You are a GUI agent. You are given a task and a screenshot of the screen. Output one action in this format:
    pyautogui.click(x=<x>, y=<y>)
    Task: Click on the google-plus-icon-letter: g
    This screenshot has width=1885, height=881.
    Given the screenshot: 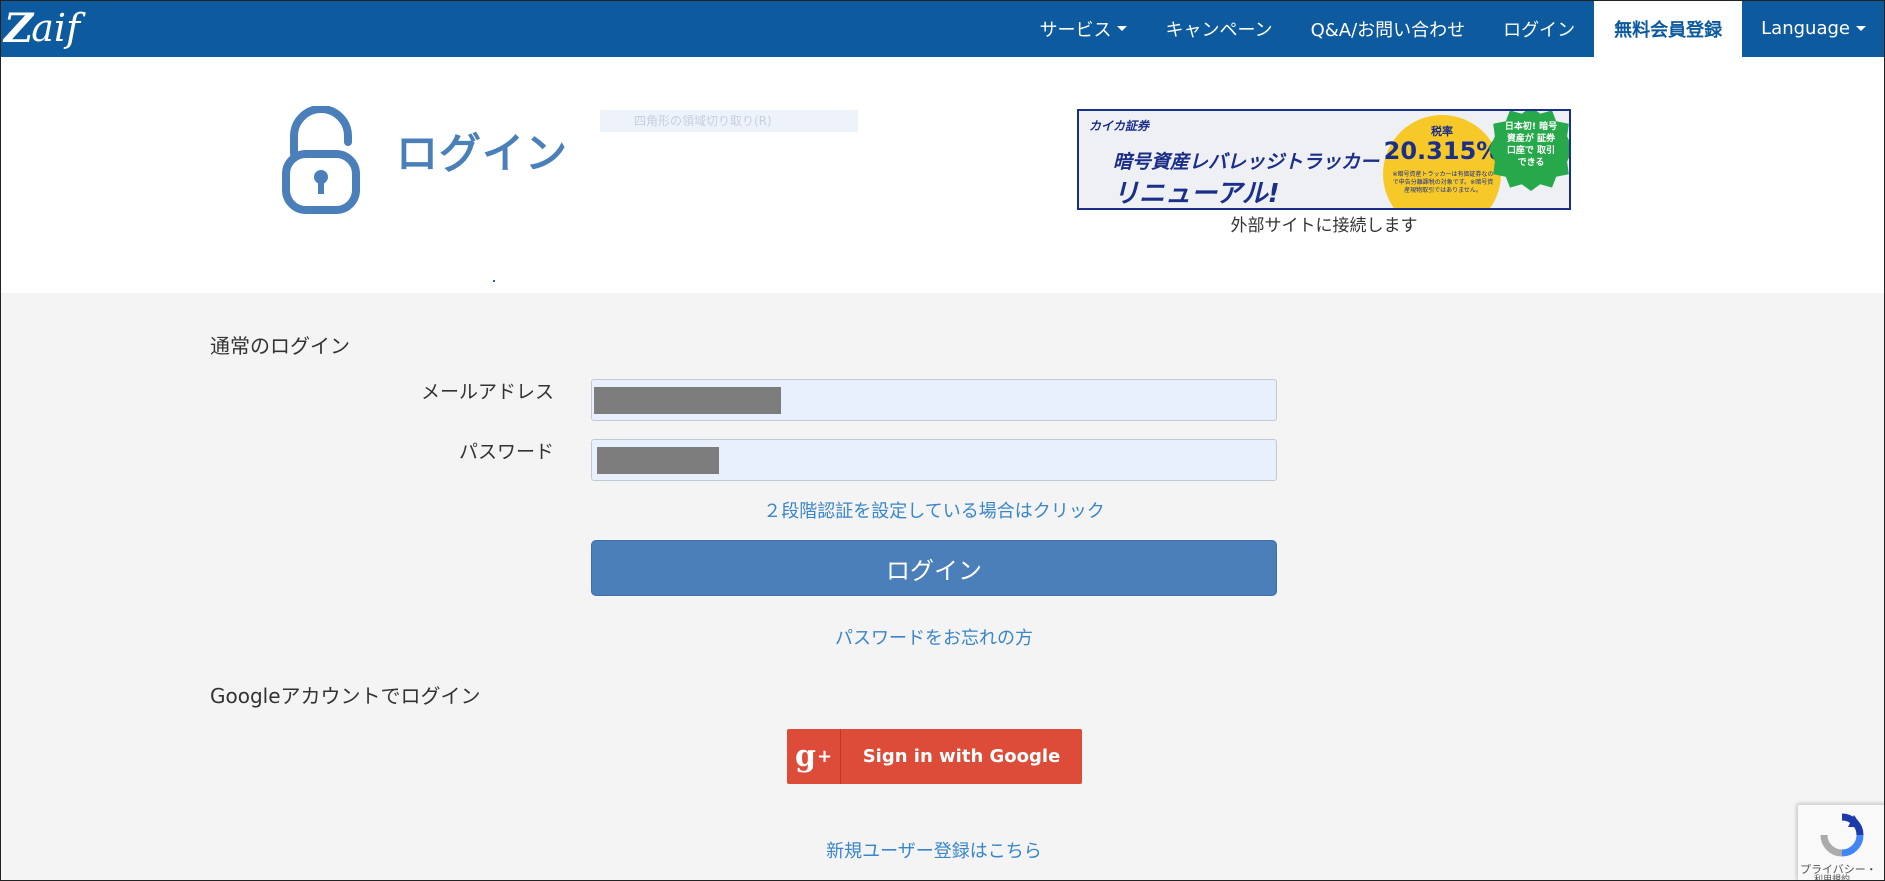 What is the action you would take?
    pyautogui.click(x=805, y=756)
    